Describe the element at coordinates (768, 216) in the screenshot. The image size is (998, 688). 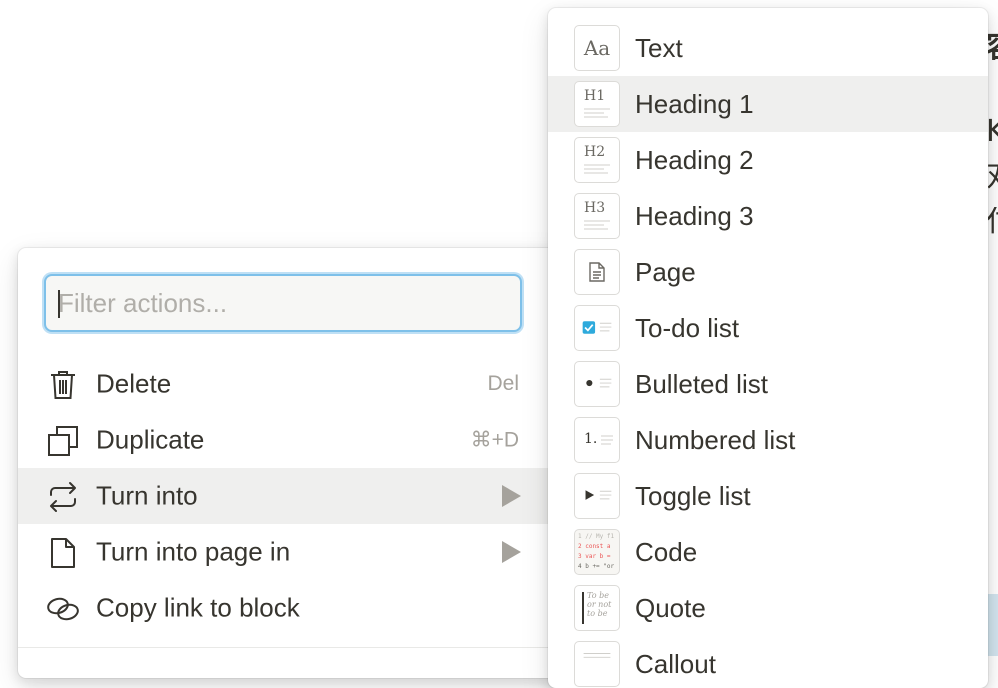
I see `turn-into-heading3: H3 Heading 3` at that location.